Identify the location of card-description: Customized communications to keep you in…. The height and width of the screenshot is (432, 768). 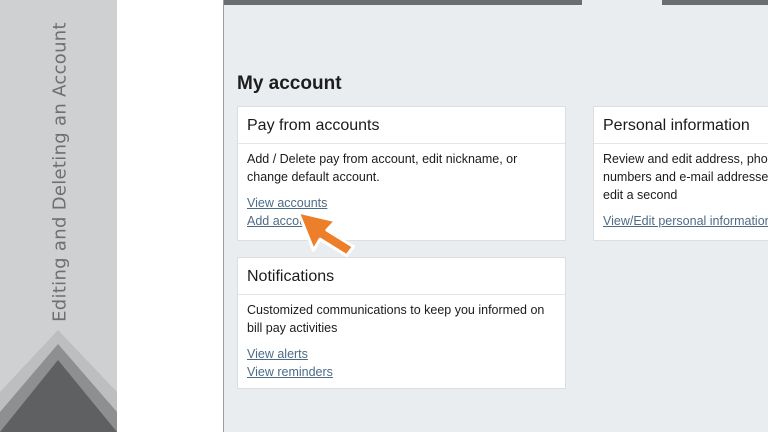
(396, 319).